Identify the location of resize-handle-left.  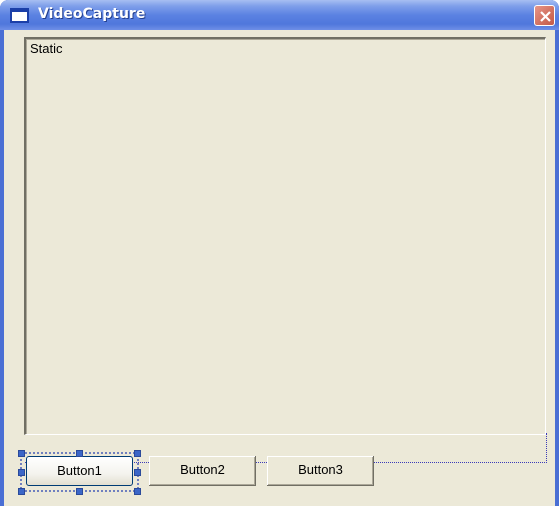
(21, 472).